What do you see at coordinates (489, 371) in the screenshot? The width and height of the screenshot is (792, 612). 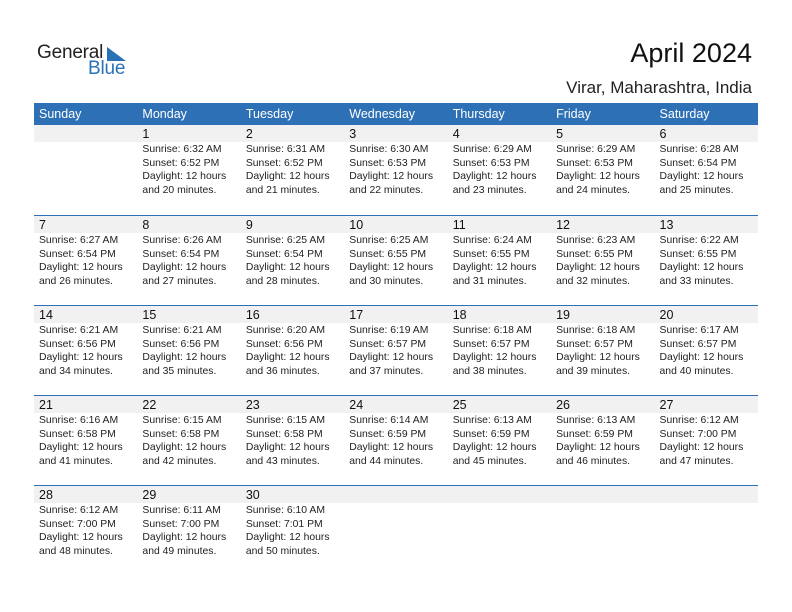 I see `daylight-duration: and 38 minutes.` at bounding box center [489, 371].